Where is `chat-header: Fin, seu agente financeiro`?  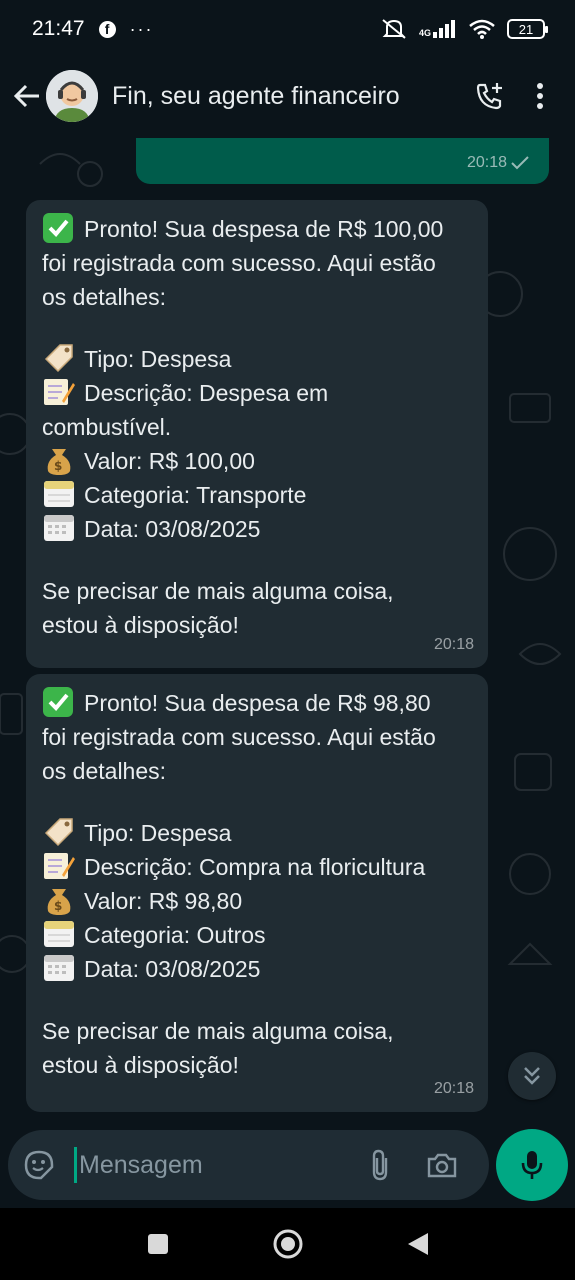 chat-header: Fin, seu agente financeiro is located at coordinates (287, 96).